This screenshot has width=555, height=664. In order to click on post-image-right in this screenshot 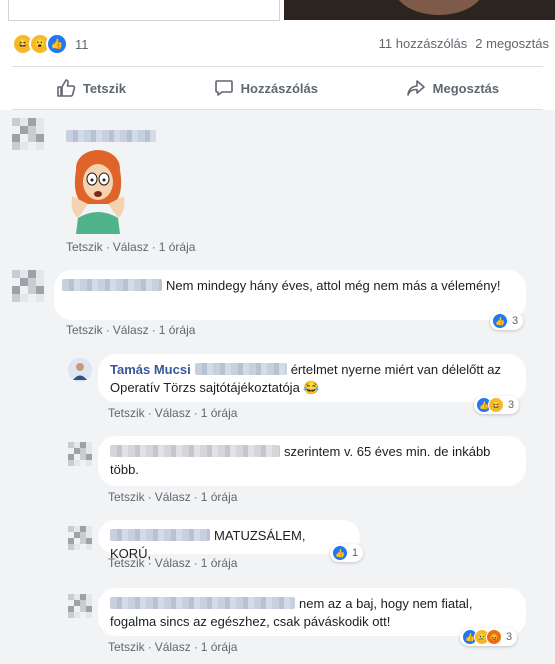, I will do `click(419, 10)`.